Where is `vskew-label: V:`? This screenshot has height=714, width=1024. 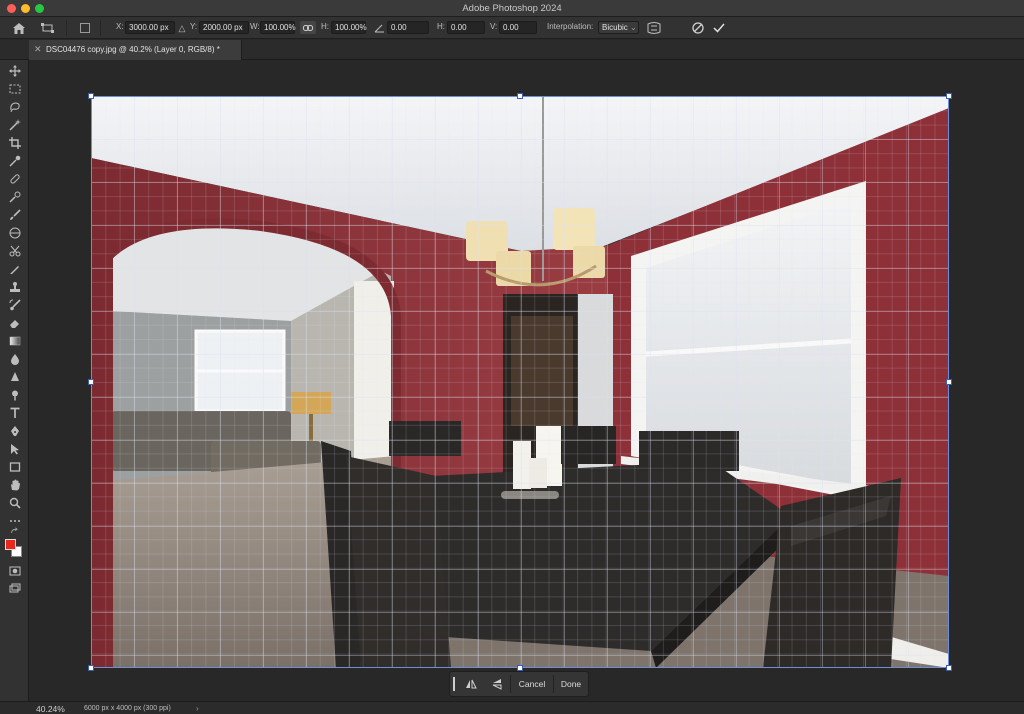 vskew-label: V: is located at coordinates (494, 26).